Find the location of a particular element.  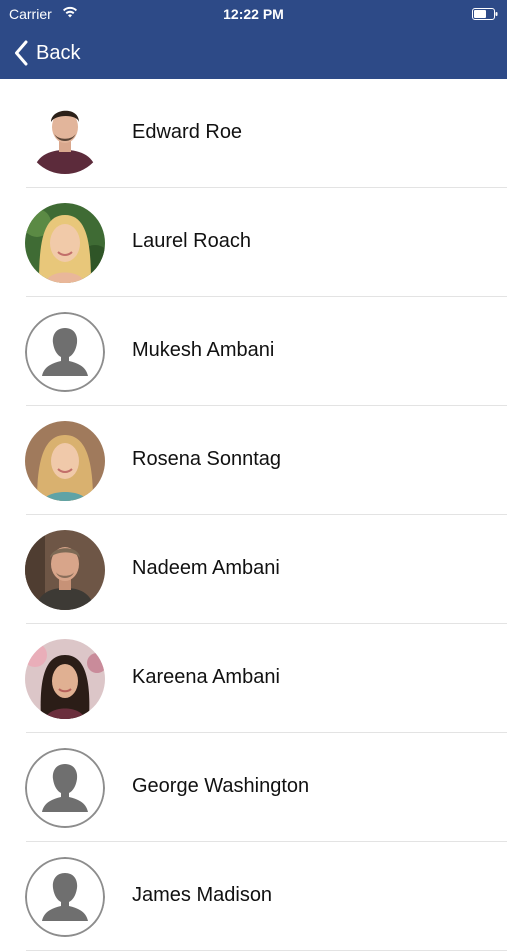

contact-row: George Washington is located at coordinates (253, 787).